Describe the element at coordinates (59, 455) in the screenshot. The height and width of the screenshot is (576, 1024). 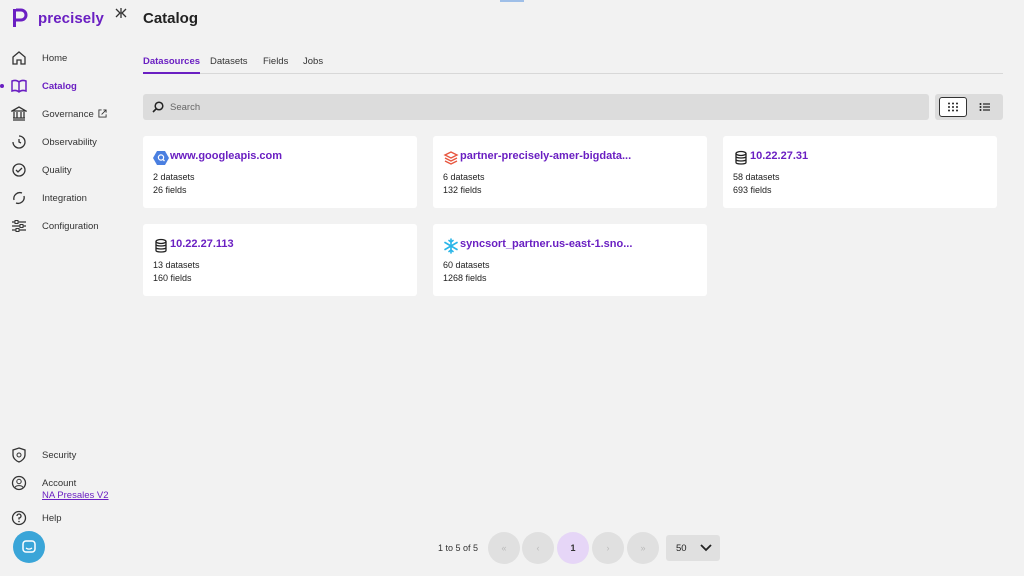
I see `sidebar-item-label: Security` at that location.